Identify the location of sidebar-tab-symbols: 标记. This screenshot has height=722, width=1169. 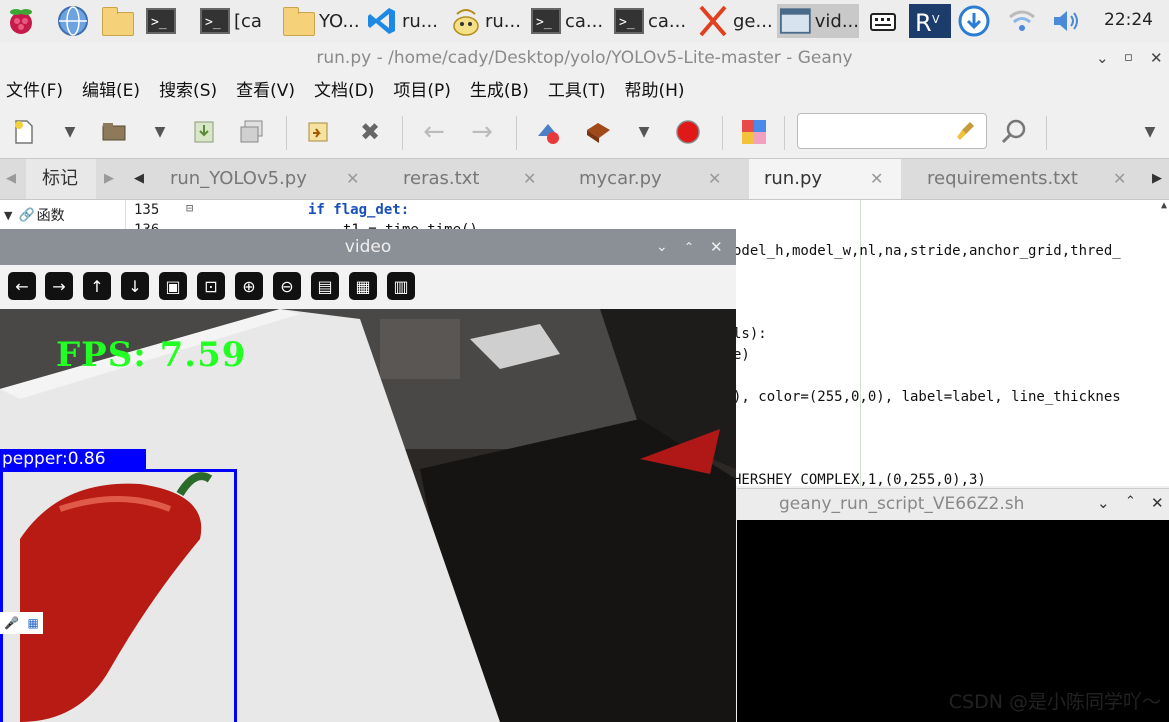
(61, 179).